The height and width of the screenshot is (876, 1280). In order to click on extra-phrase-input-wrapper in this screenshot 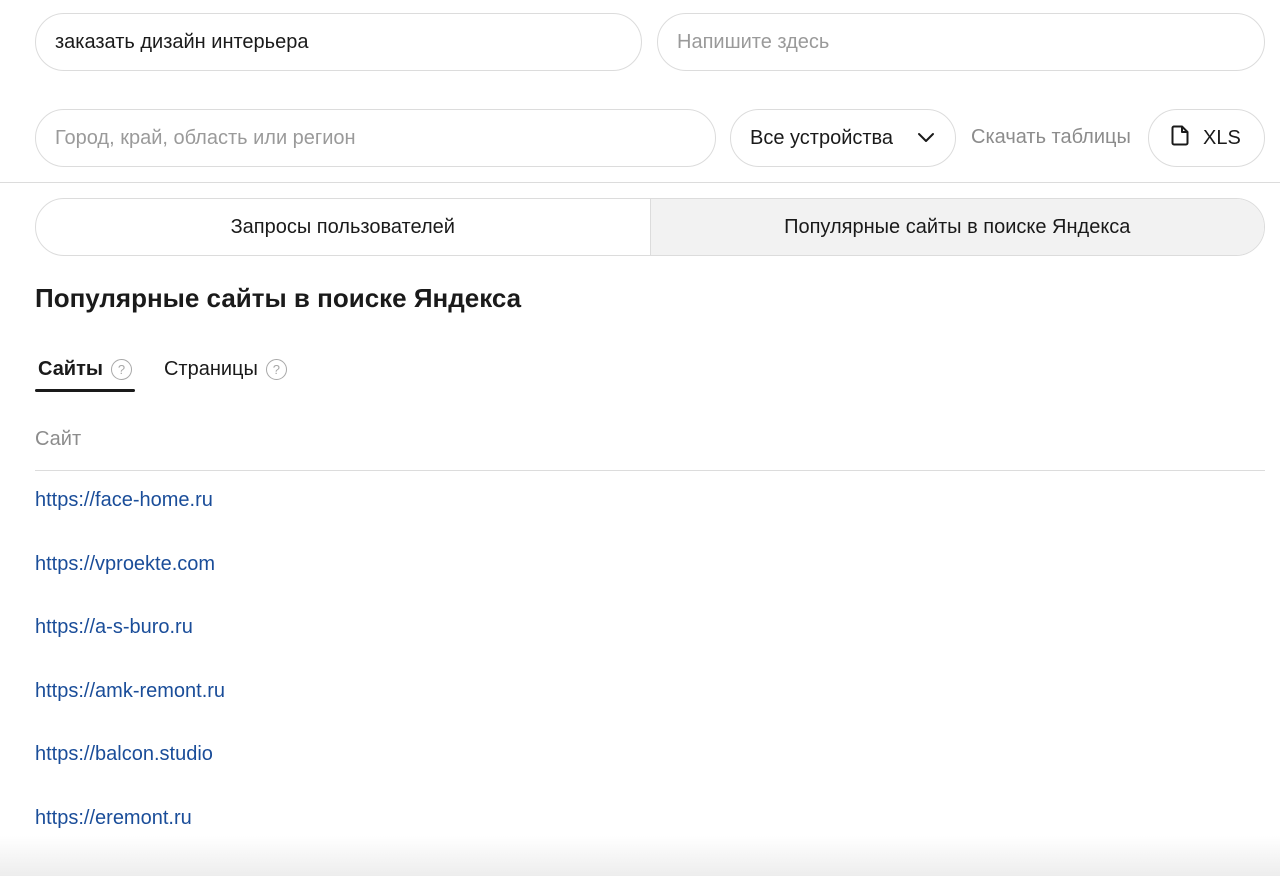, I will do `click(961, 42)`.